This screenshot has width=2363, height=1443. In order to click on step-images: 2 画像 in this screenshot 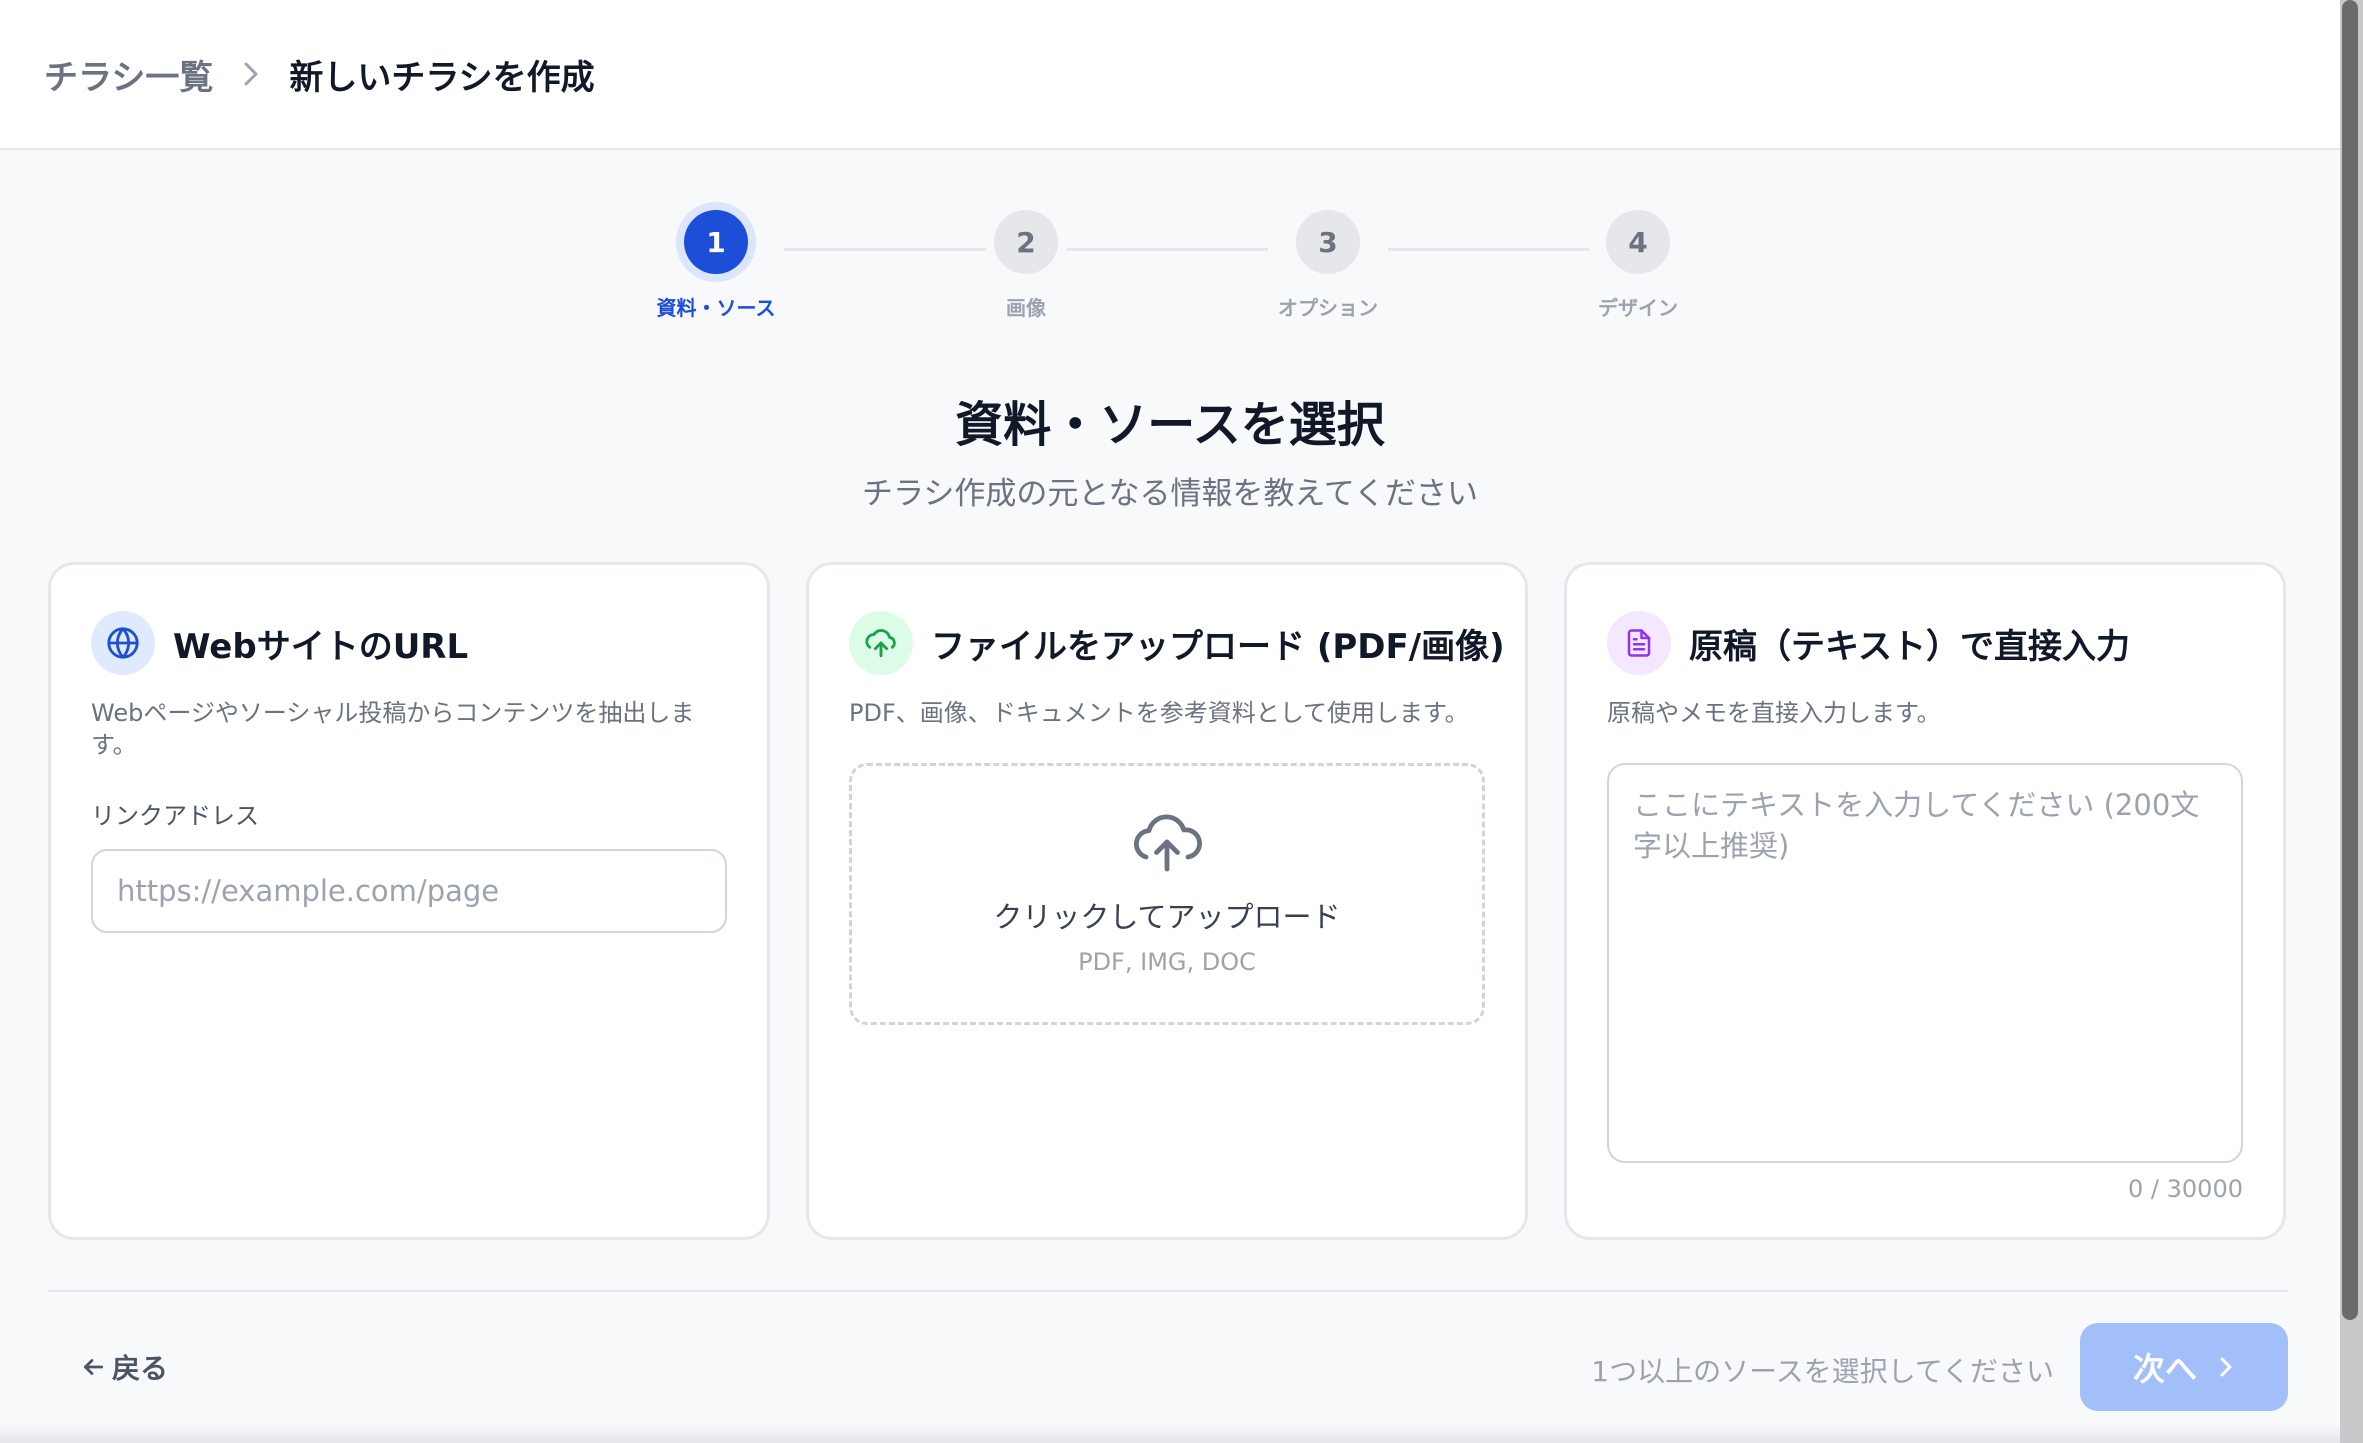, I will do `click(1026, 265)`.